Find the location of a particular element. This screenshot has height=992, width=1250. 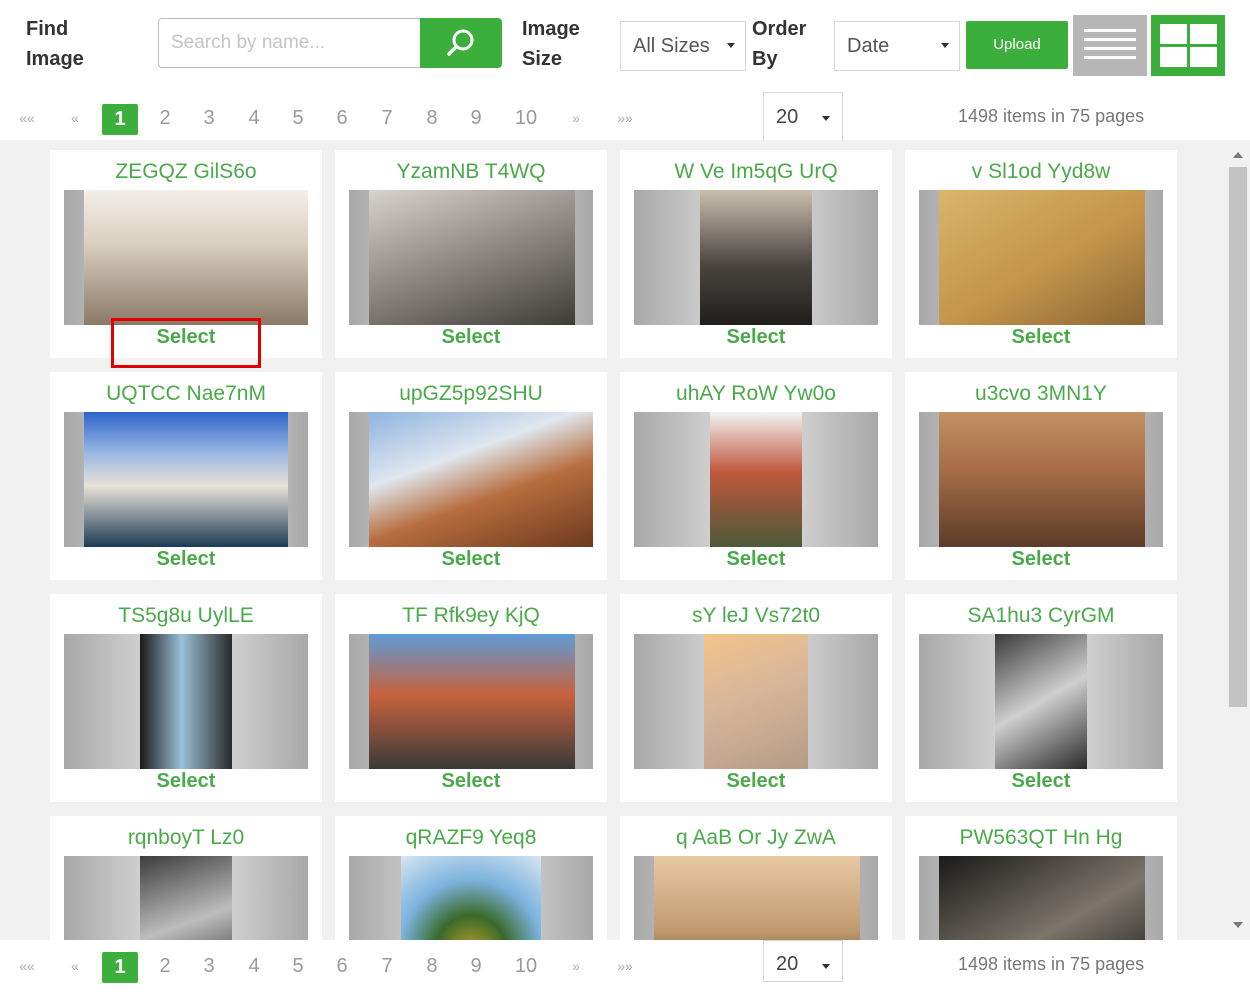

image-card: PW563QT Hn HgSelect is located at coordinates (1041, 878).